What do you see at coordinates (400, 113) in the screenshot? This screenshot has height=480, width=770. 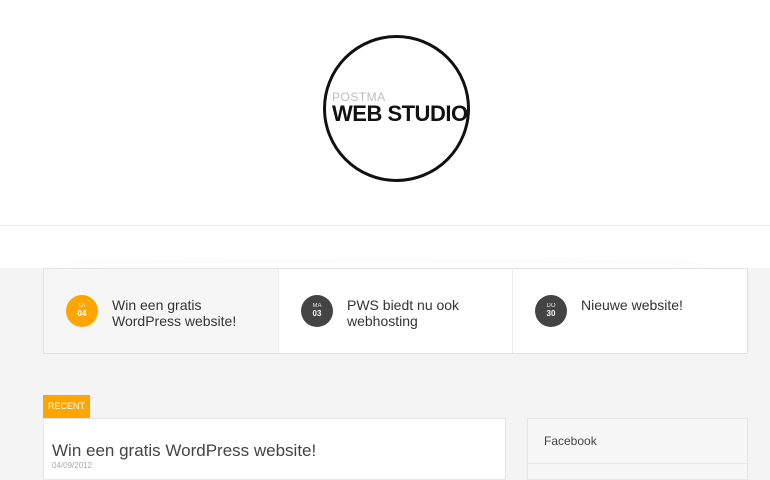 I see `logo-main-text: WEB STUDIO` at bounding box center [400, 113].